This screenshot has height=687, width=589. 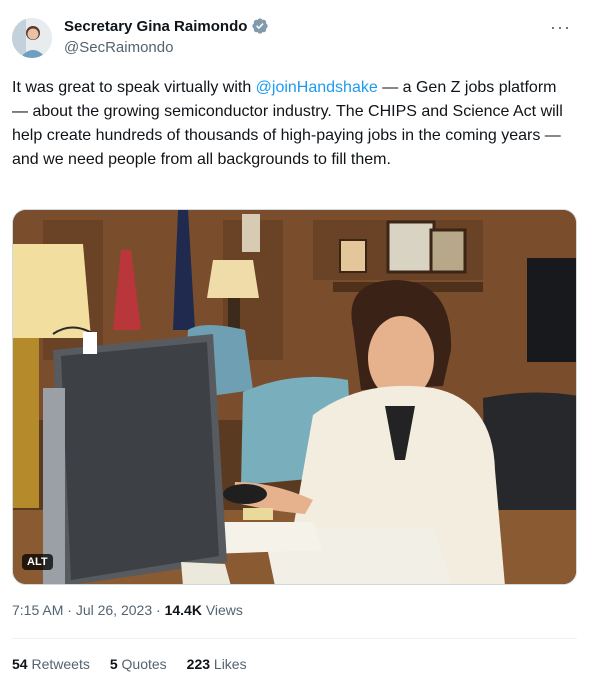 I want to click on retweets-count: 54, so click(x=20, y=664).